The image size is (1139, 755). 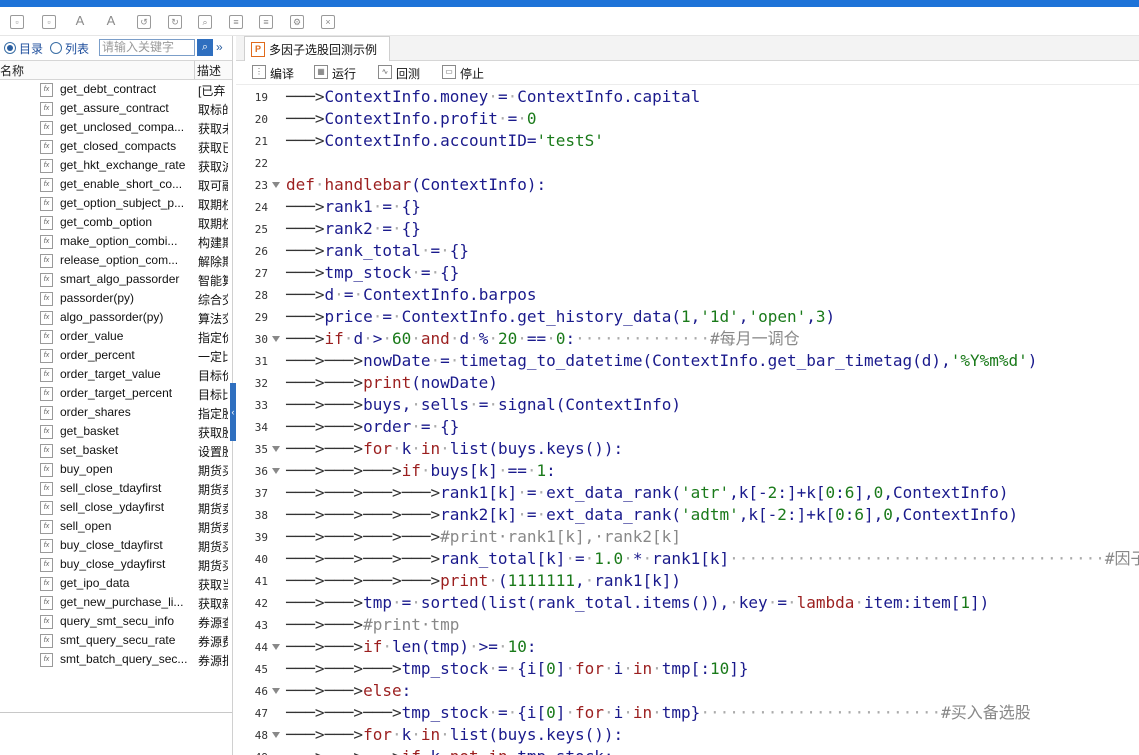 What do you see at coordinates (258, 185) in the screenshot?
I see `line-gutter: 23` at bounding box center [258, 185].